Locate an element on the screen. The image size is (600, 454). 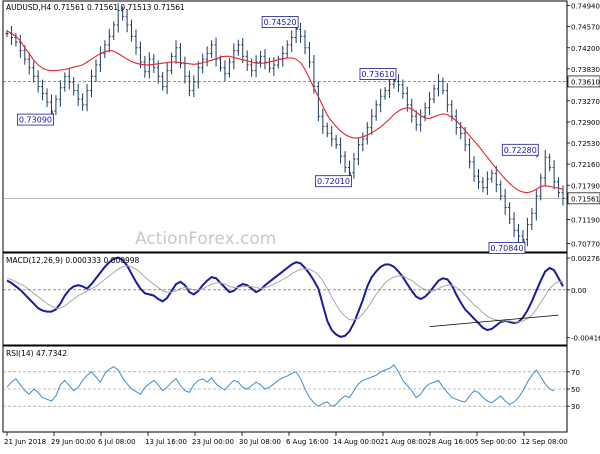
watermark: ActionForex.com is located at coordinates (205, 239).